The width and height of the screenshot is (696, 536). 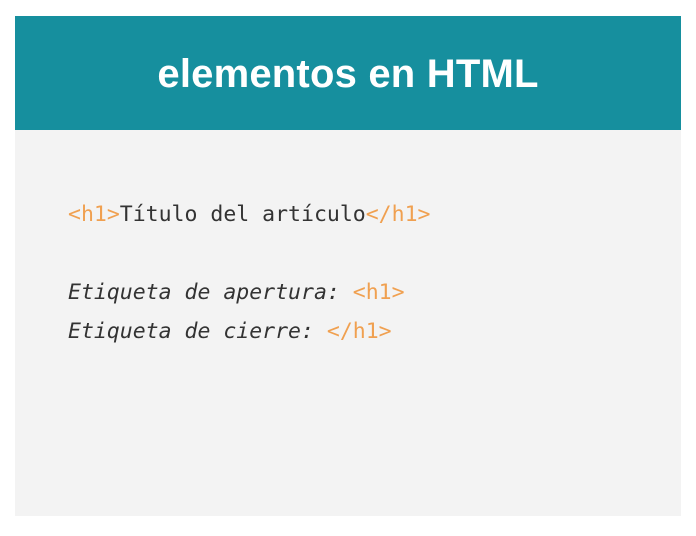 I want to click on opening-tag-value: <h1>, so click(x=378, y=292).